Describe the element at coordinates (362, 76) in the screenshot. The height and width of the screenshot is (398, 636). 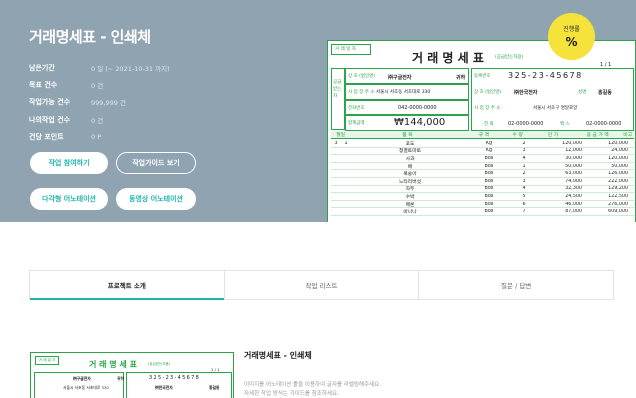
I see `business-label: 상 호 (법인명)` at that location.